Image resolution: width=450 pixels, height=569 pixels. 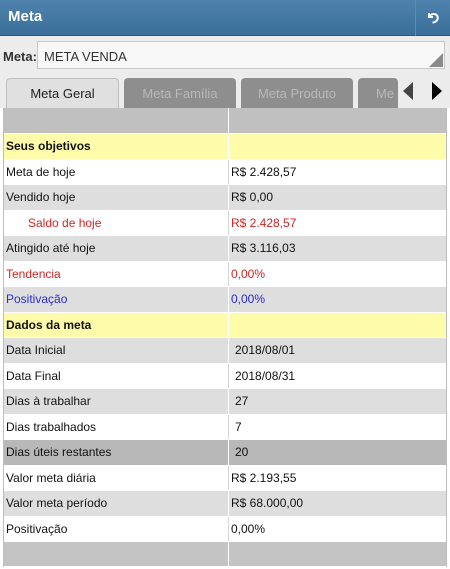 I want to click on row-label: Dias úteis restantes, so click(x=59, y=452).